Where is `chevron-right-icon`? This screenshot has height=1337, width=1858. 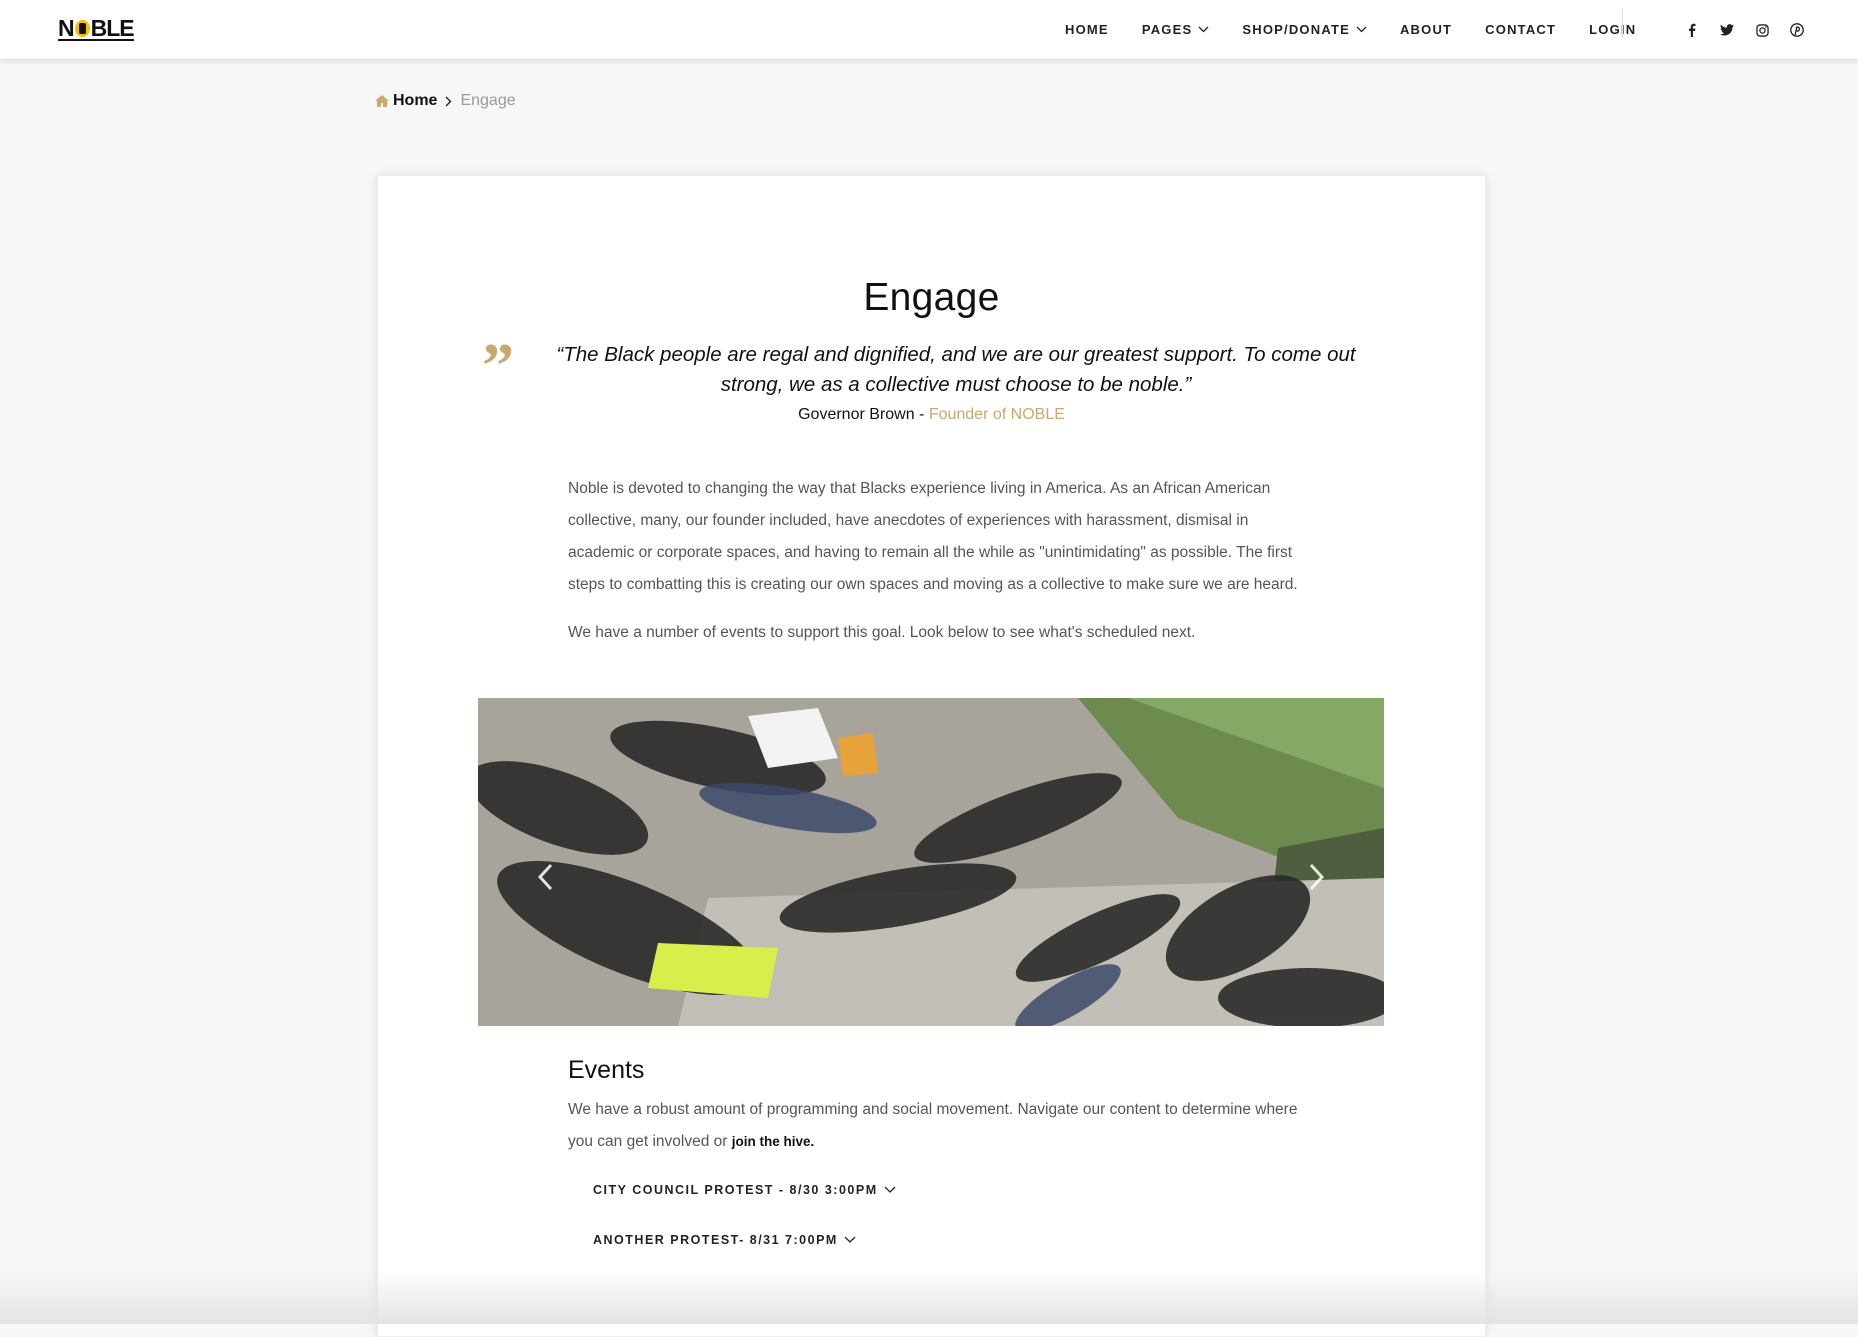 chevron-right-icon is located at coordinates (448, 101).